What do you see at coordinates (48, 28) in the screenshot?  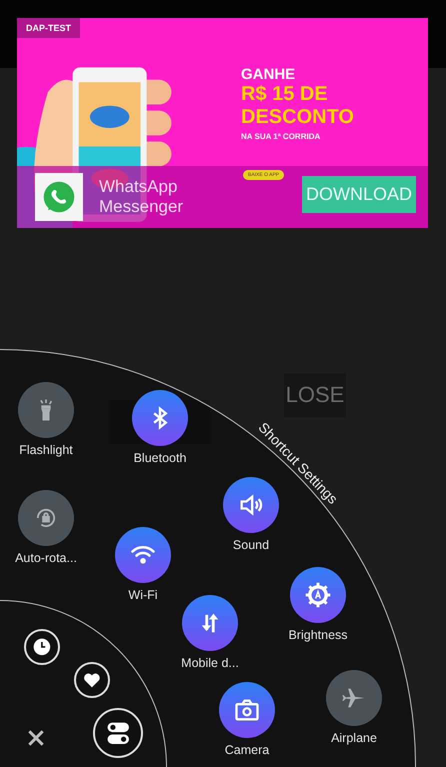 I see `ad-tag: DAP-TEST` at bounding box center [48, 28].